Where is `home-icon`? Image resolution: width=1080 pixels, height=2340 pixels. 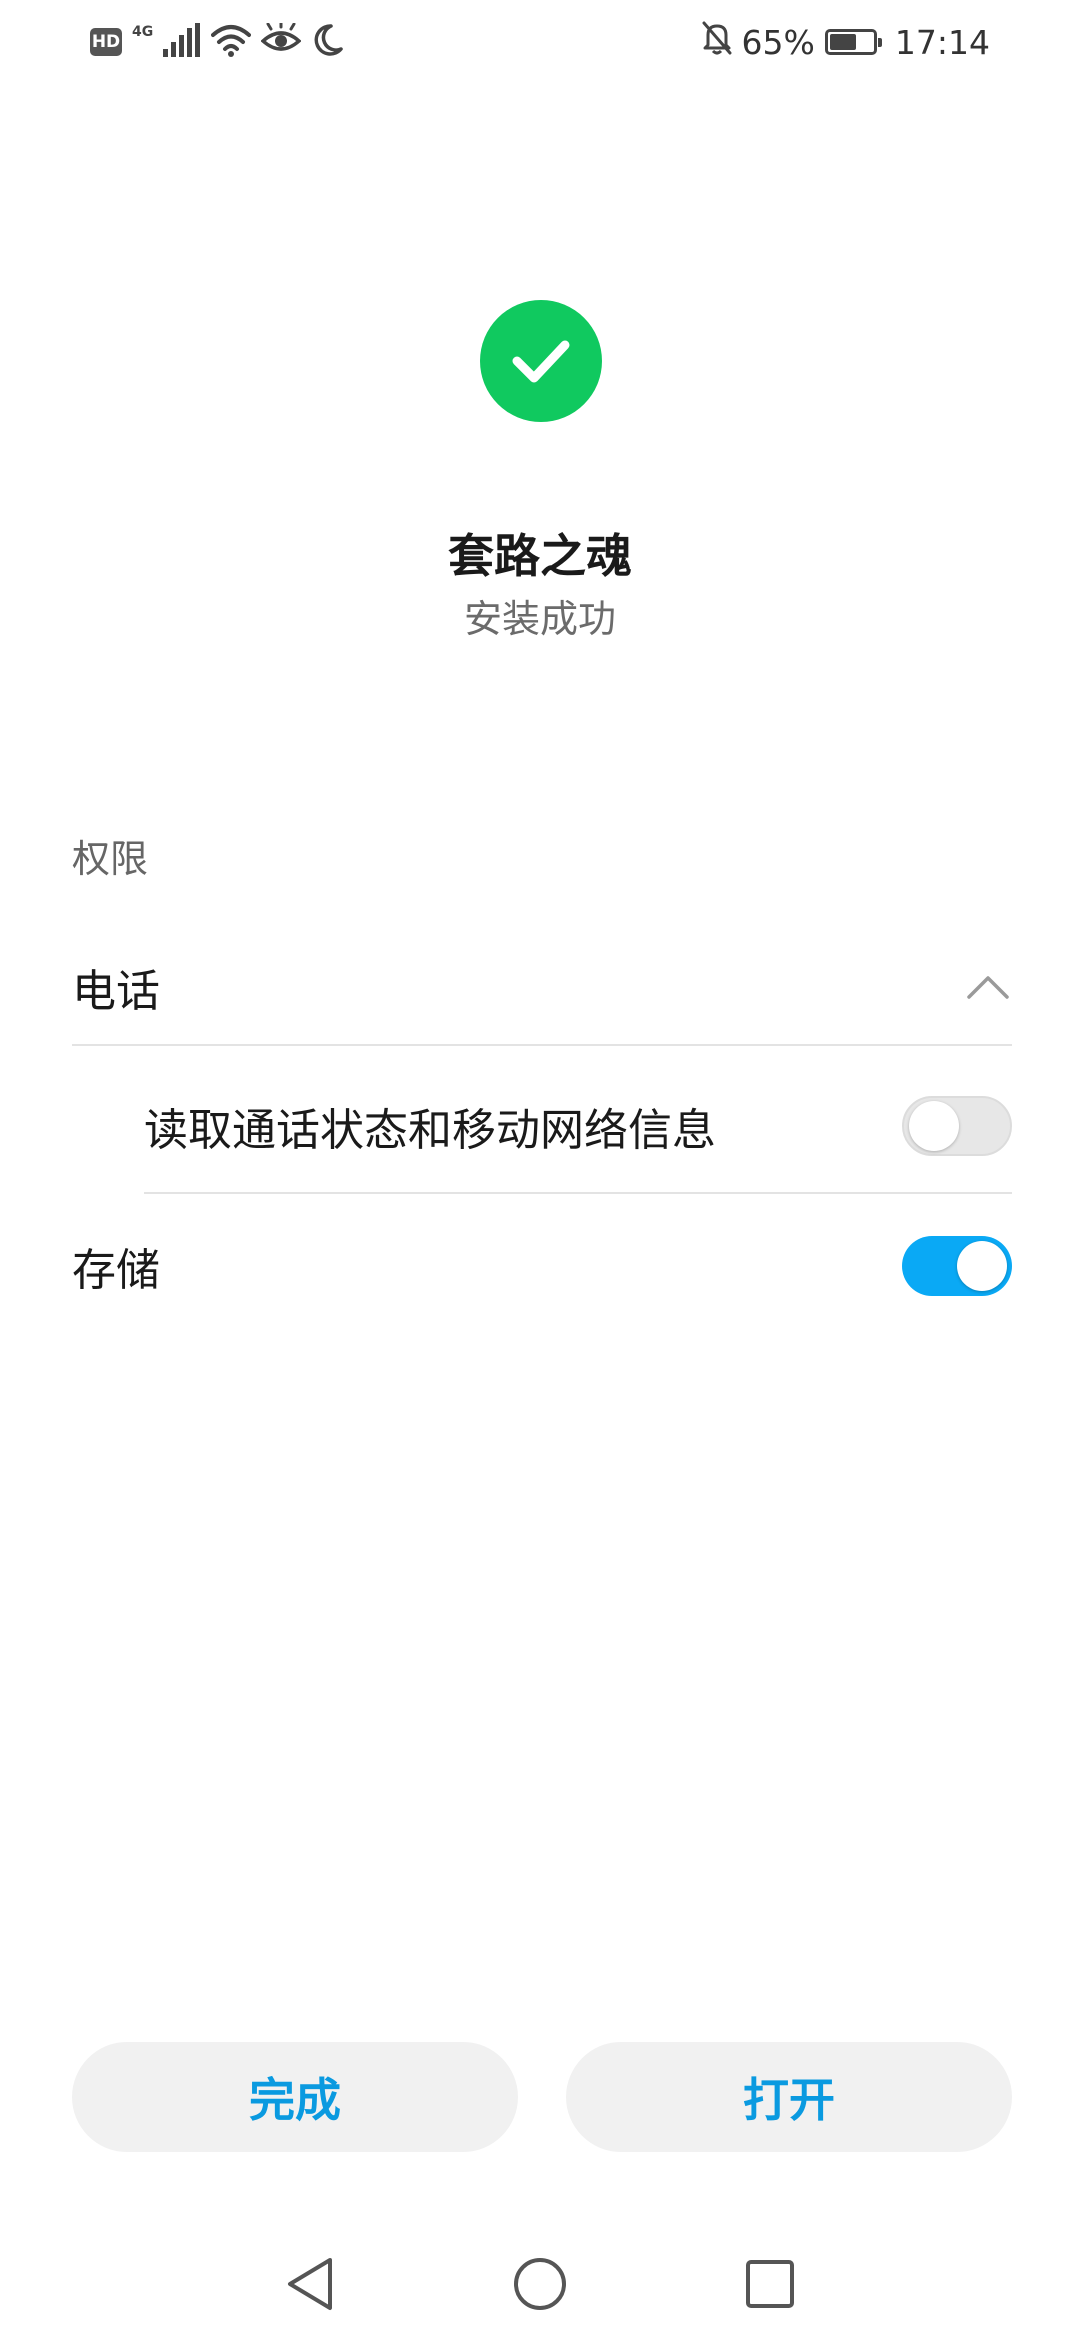
home-icon is located at coordinates (540, 2284).